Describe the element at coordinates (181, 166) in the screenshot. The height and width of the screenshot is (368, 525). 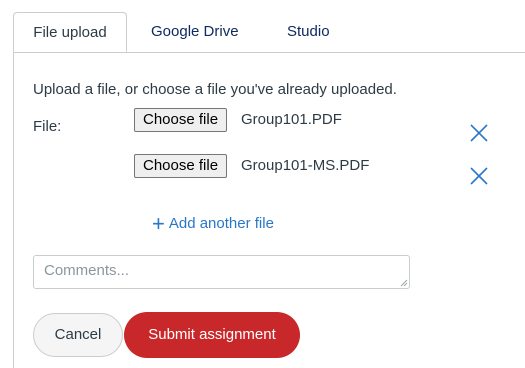
I see `choose-file-button-2: Choose file` at that location.